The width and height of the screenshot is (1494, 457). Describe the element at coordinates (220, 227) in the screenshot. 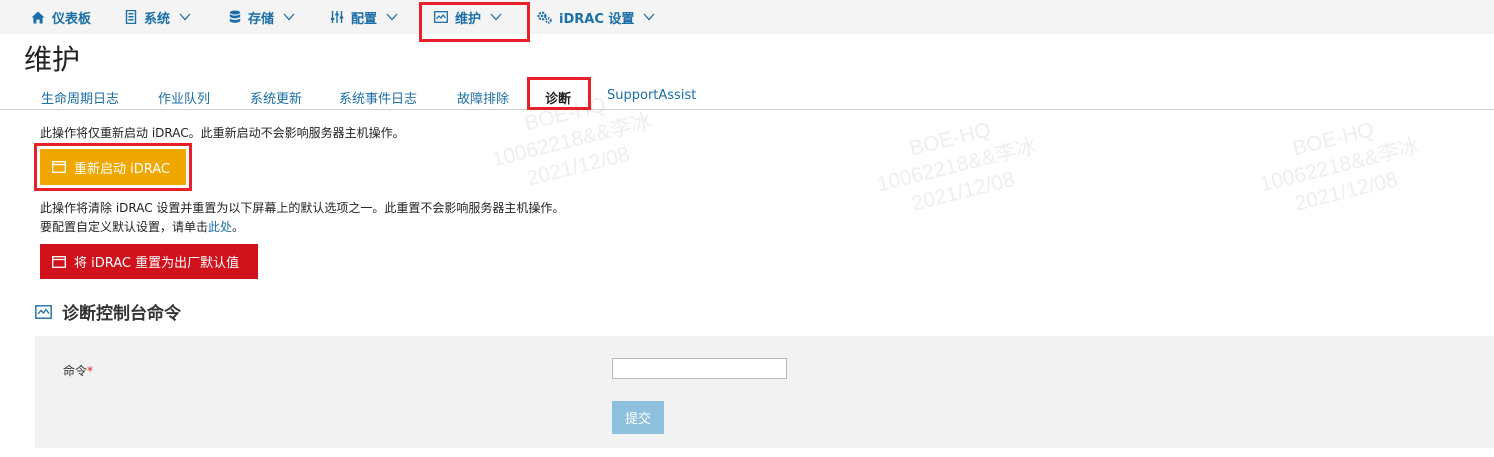

I see `custom-defaults-link: 此处` at that location.